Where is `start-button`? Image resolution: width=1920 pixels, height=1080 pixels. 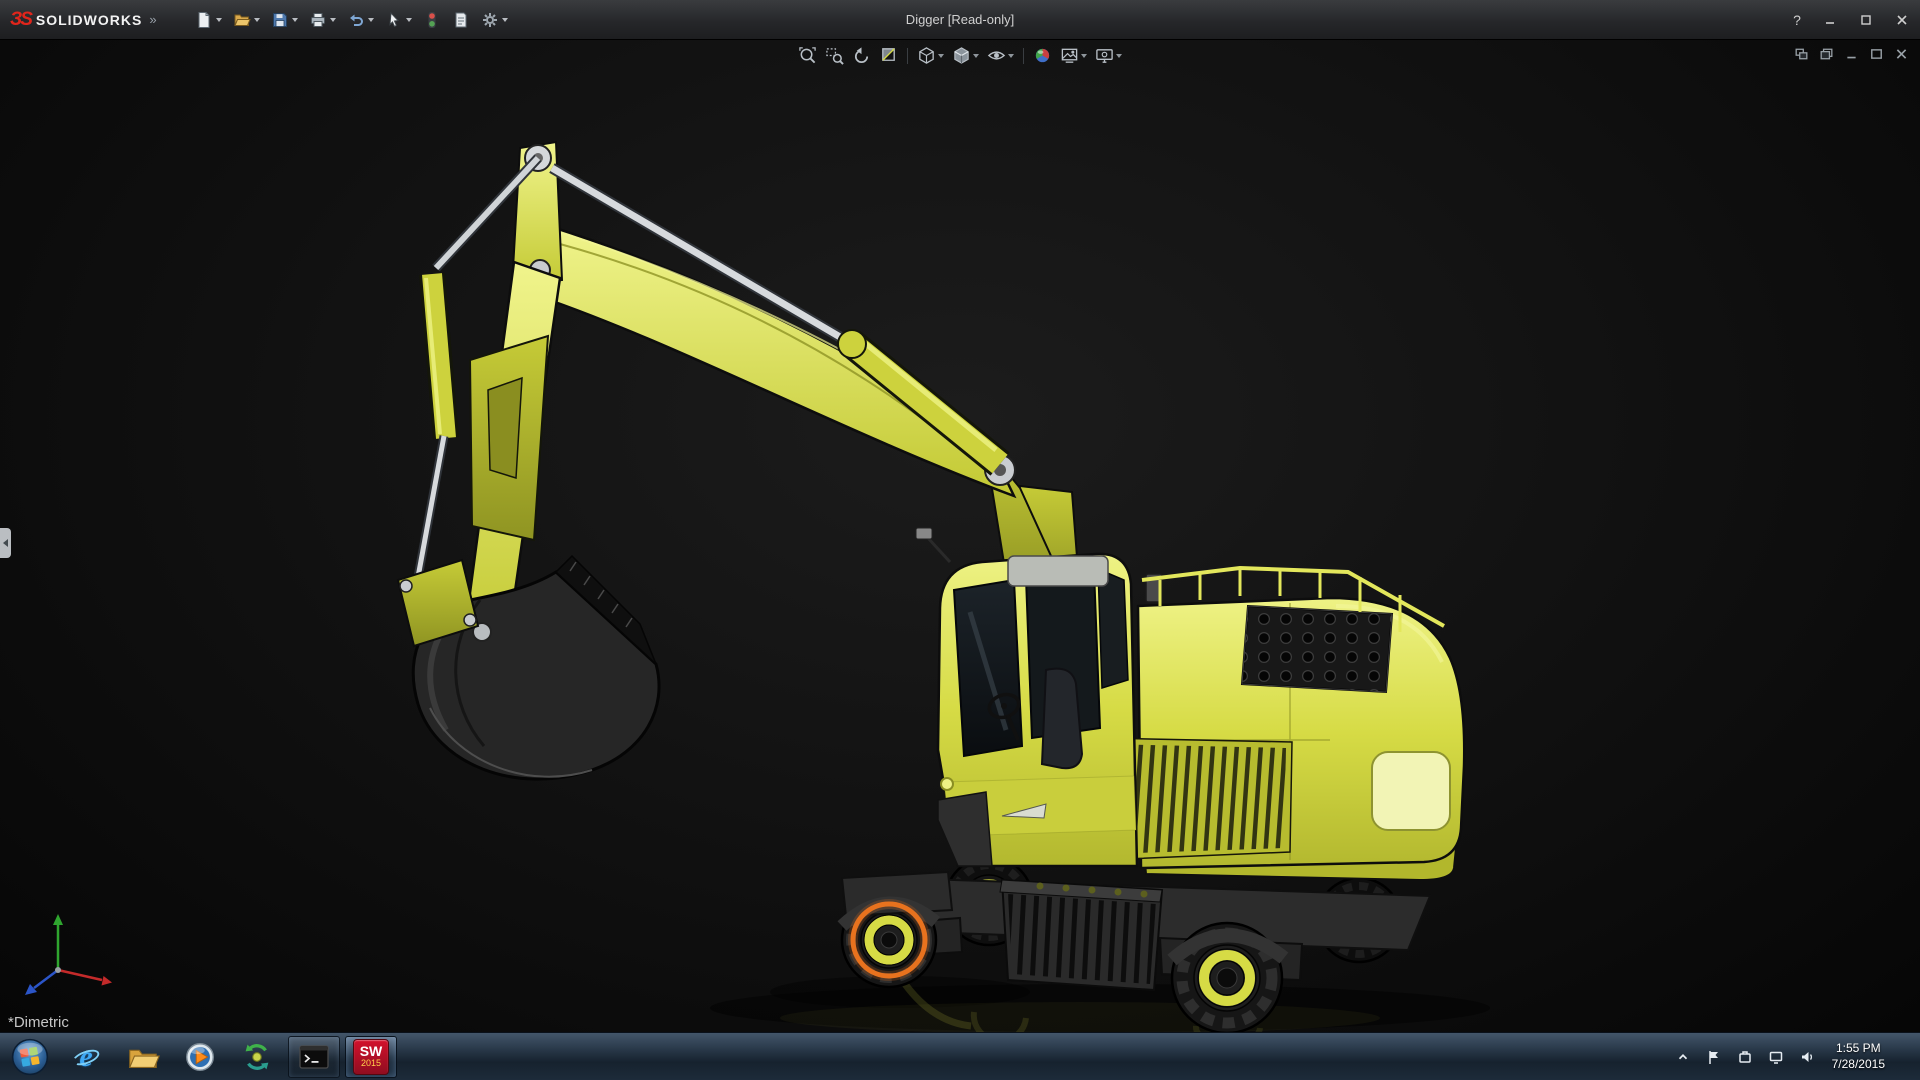 start-button is located at coordinates (30, 1056).